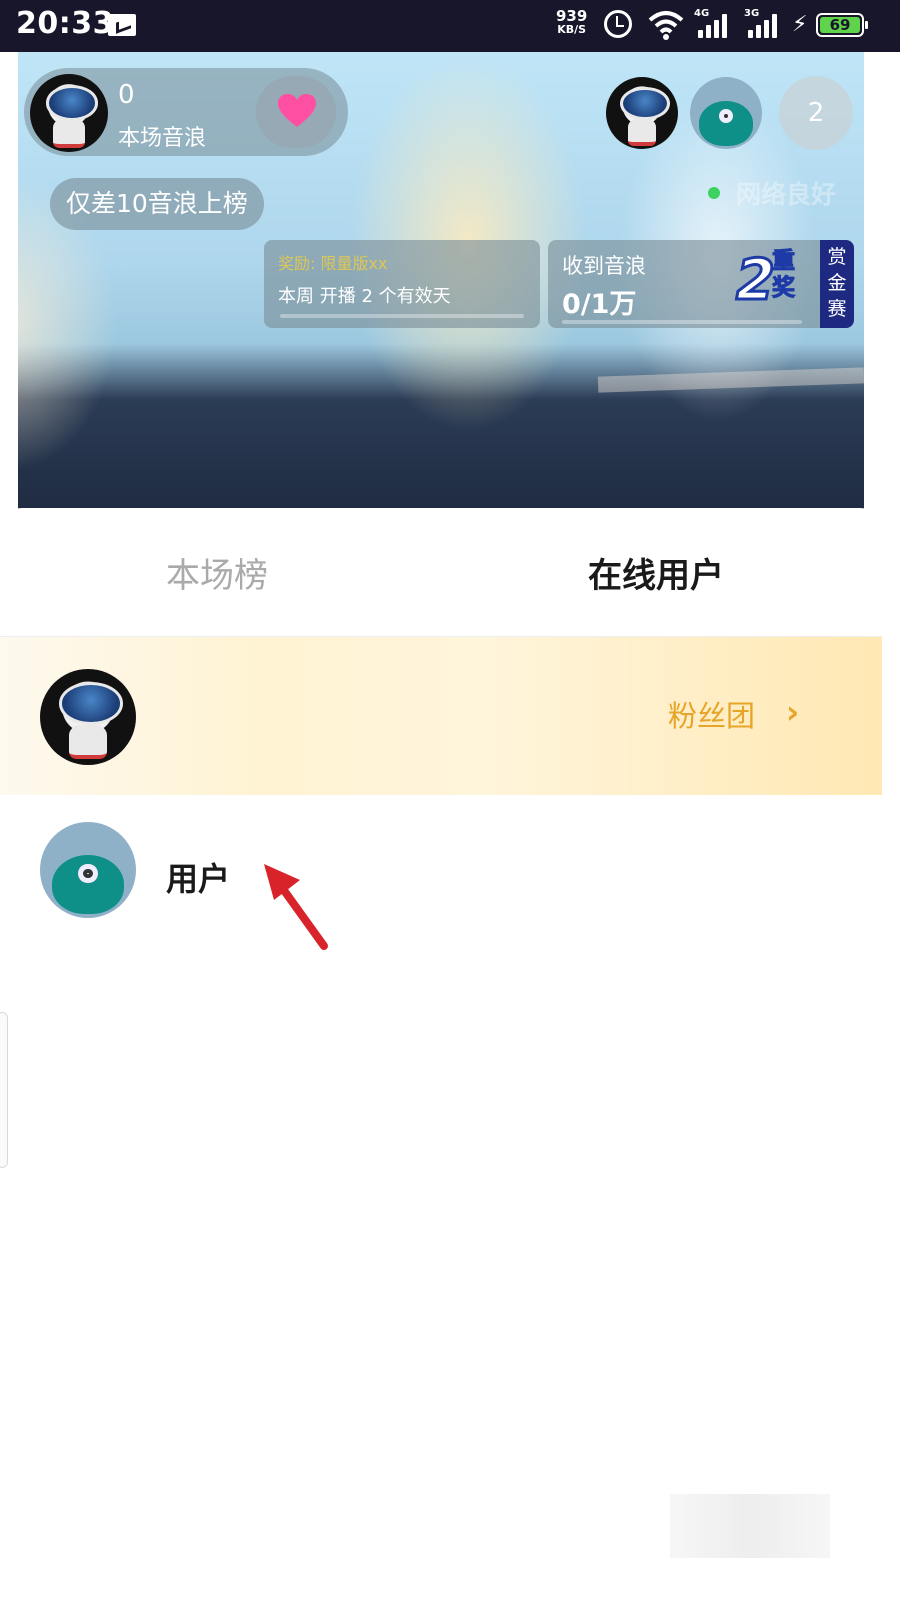 The image size is (900, 1600). Describe the element at coordinates (764, 23) in the screenshot. I see `signal-icon: 3G` at that location.